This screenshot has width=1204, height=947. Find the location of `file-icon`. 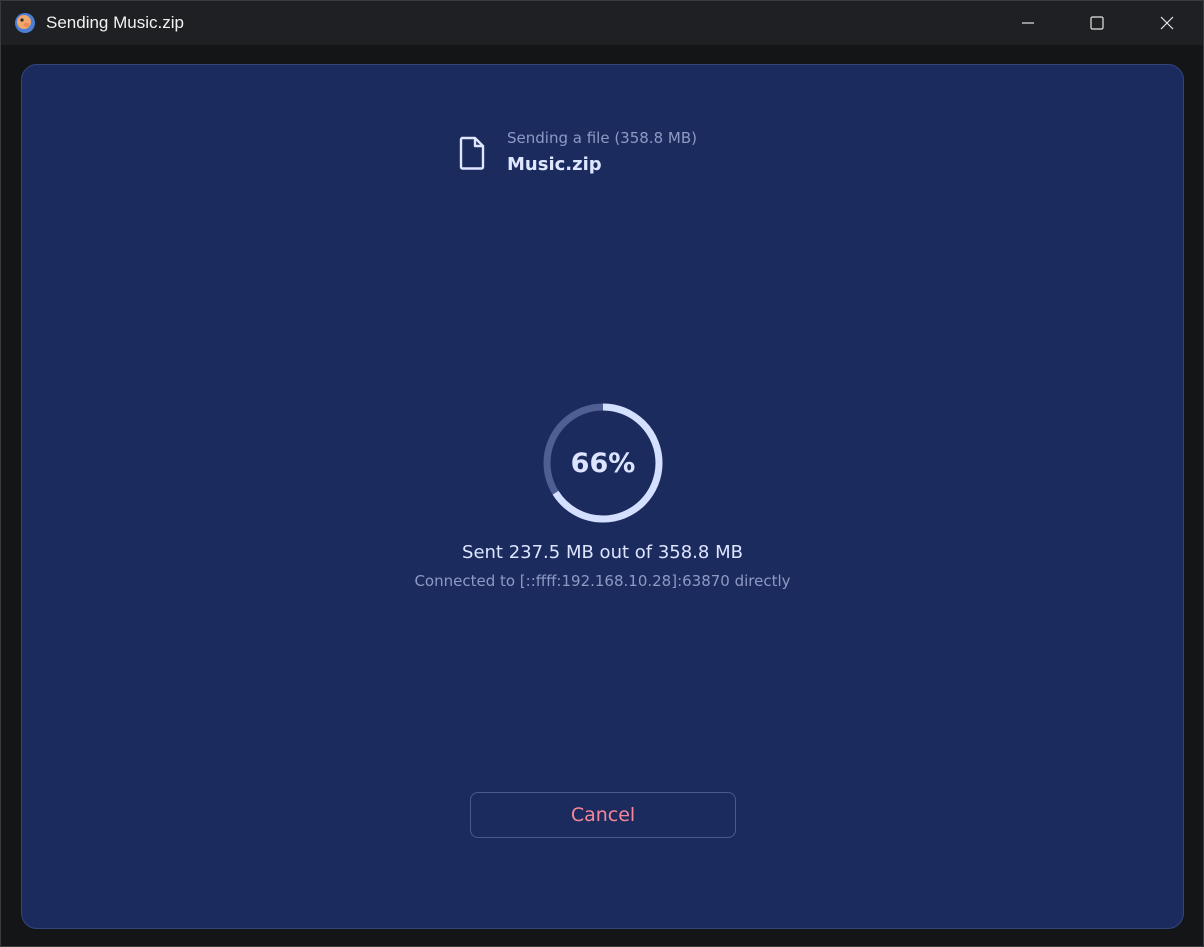

file-icon is located at coordinates (472, 153).